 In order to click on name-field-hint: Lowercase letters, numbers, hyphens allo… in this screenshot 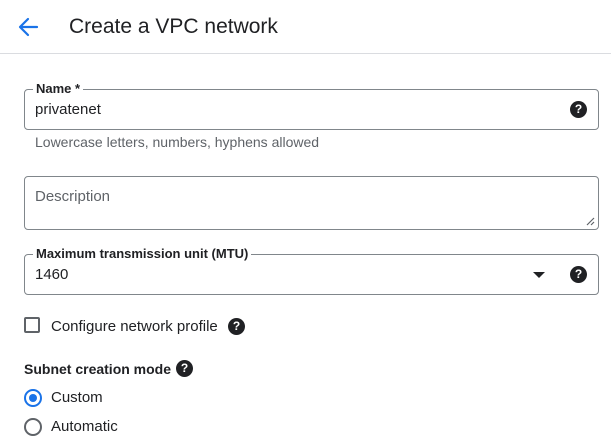, I will do `click(177, 142)`.